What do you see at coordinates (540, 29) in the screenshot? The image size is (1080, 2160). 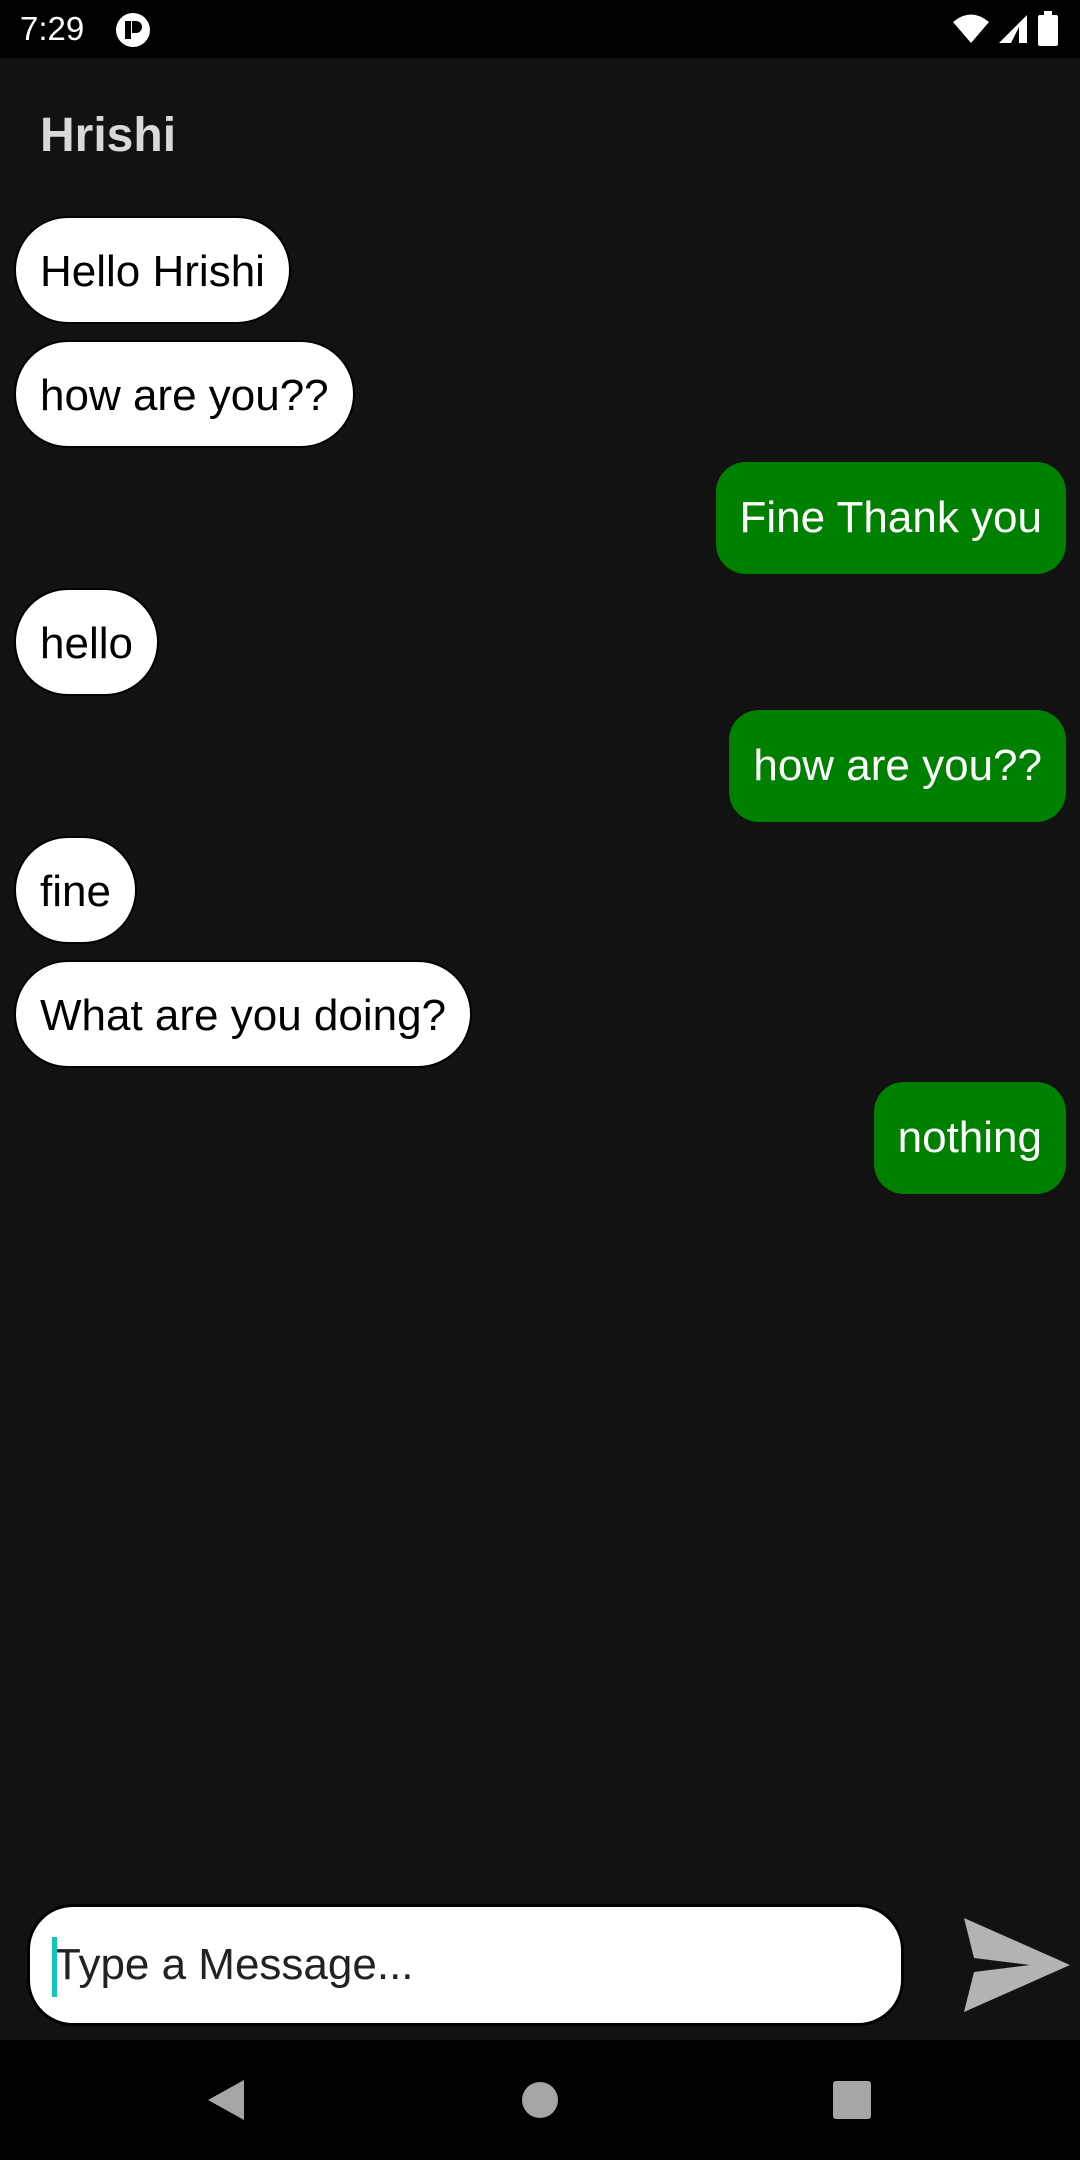 I see `status-bar: 7:29` at bounding box center [540, 29].